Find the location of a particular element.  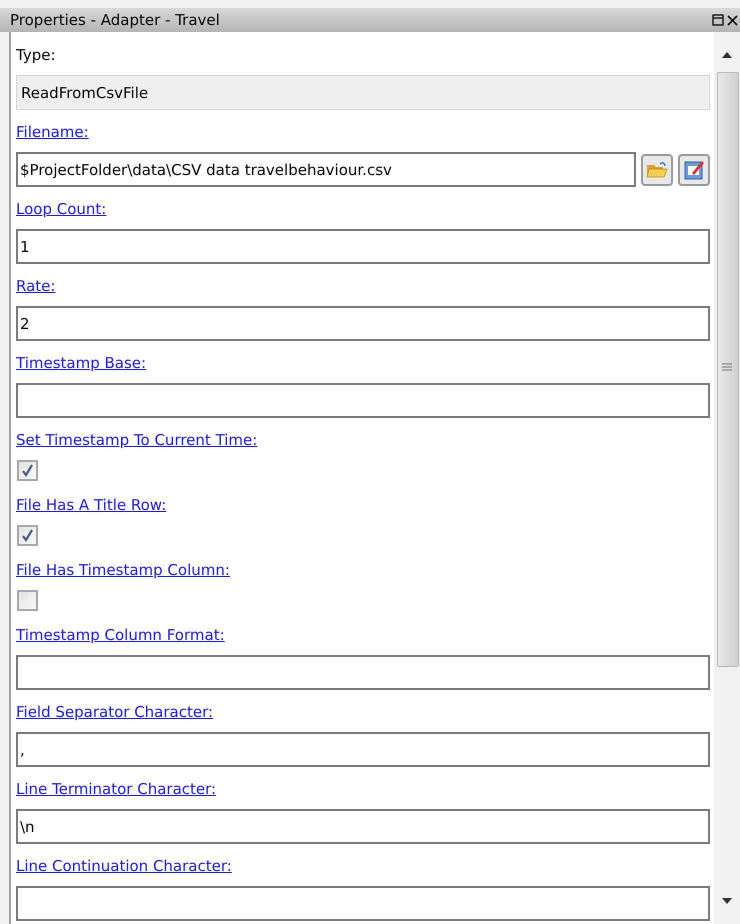

property-label: Type: is located at coordinates (36, 55).